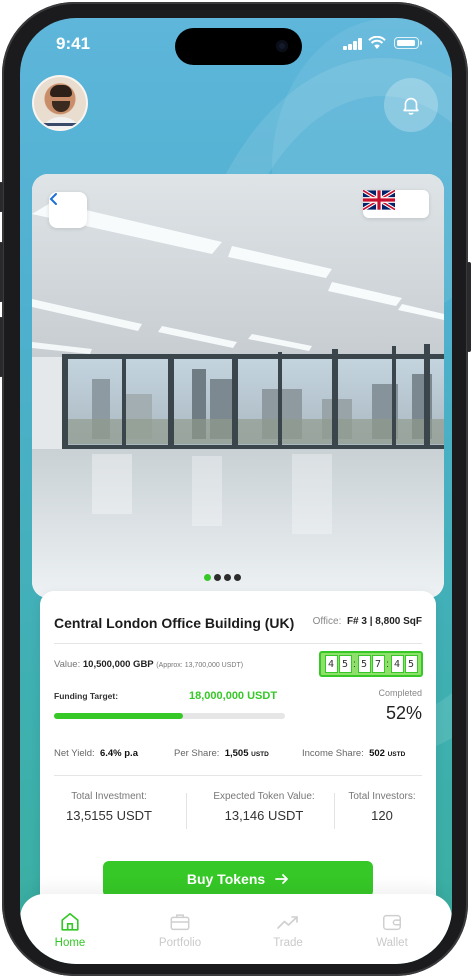 The image size is (472, 979). Describe the element at coordinates (384, 621) in the screenshot. I see `office-details: F# 3 | 8,800 SqF` at that location.